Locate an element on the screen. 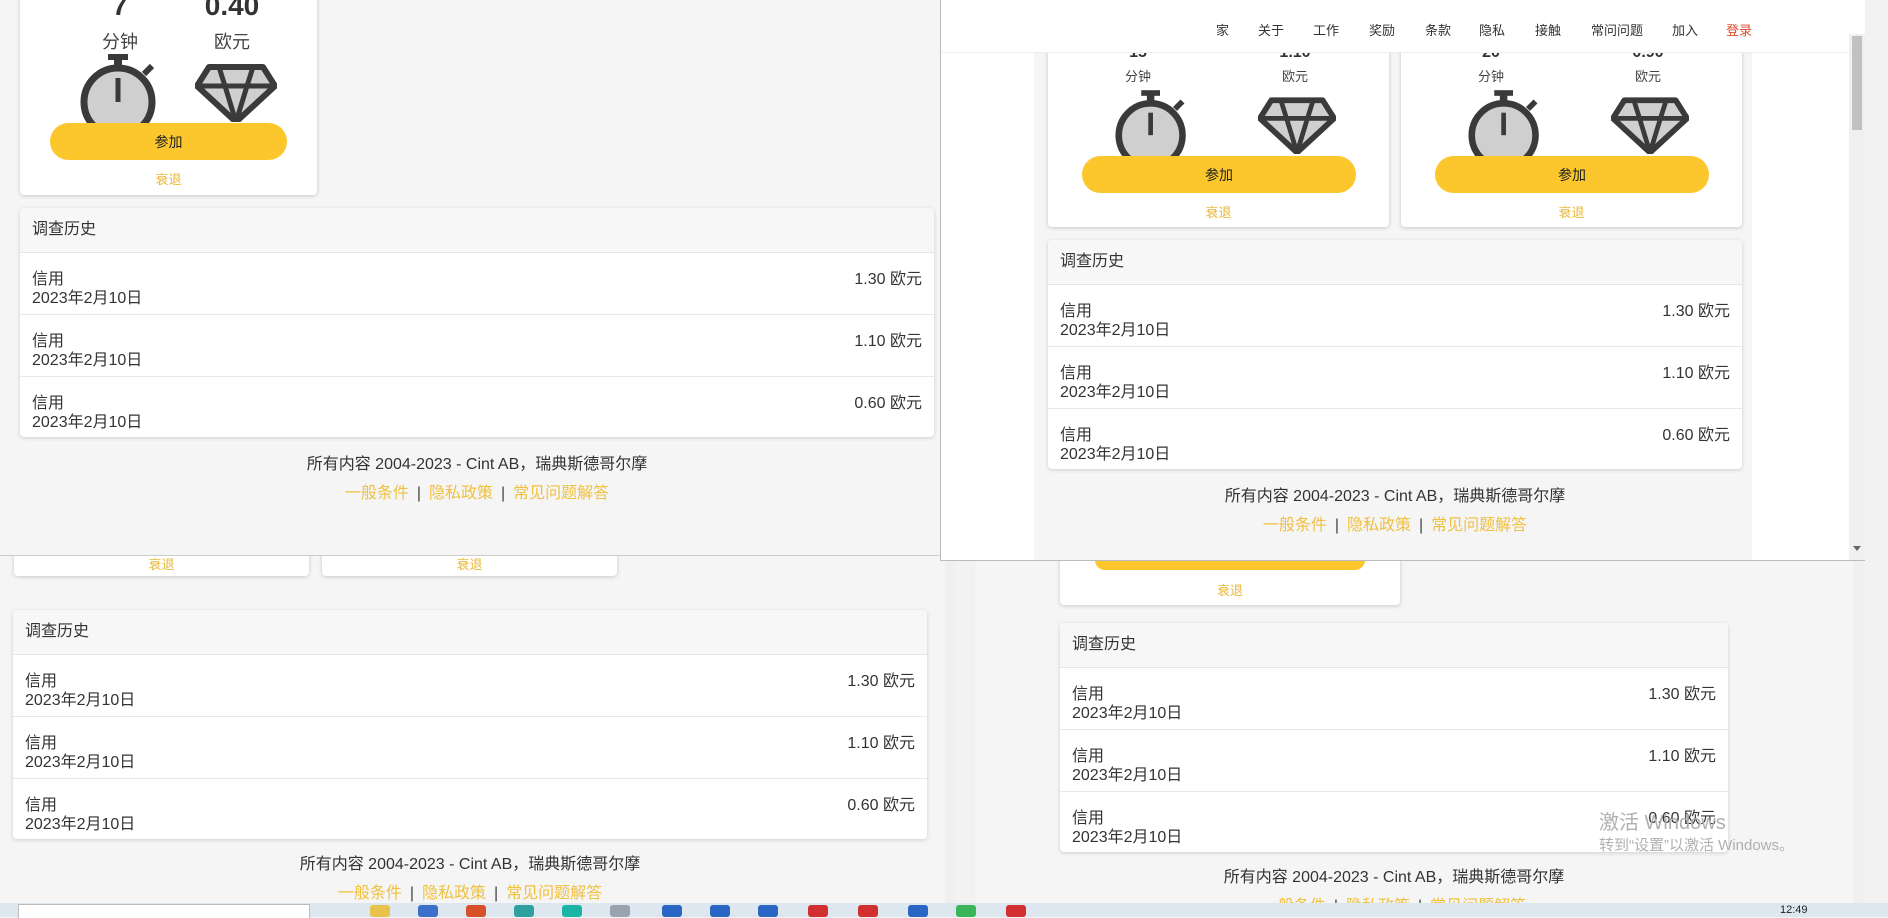  taskbar-search-box is located at coordinates (164, 911).